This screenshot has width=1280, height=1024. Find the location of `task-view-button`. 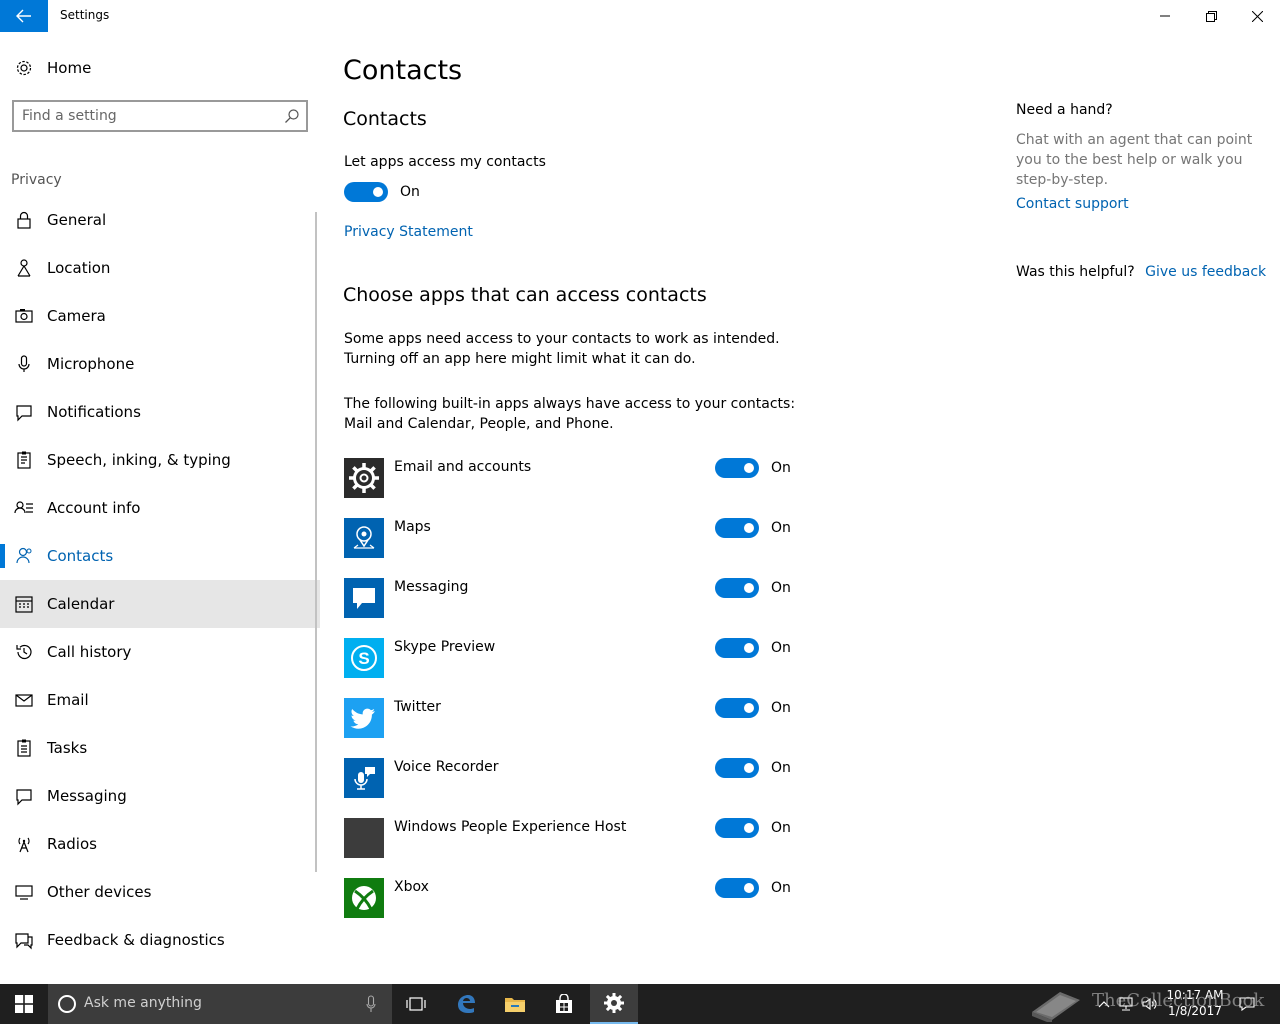

task-view-button is located at coordinates (416, 1004).